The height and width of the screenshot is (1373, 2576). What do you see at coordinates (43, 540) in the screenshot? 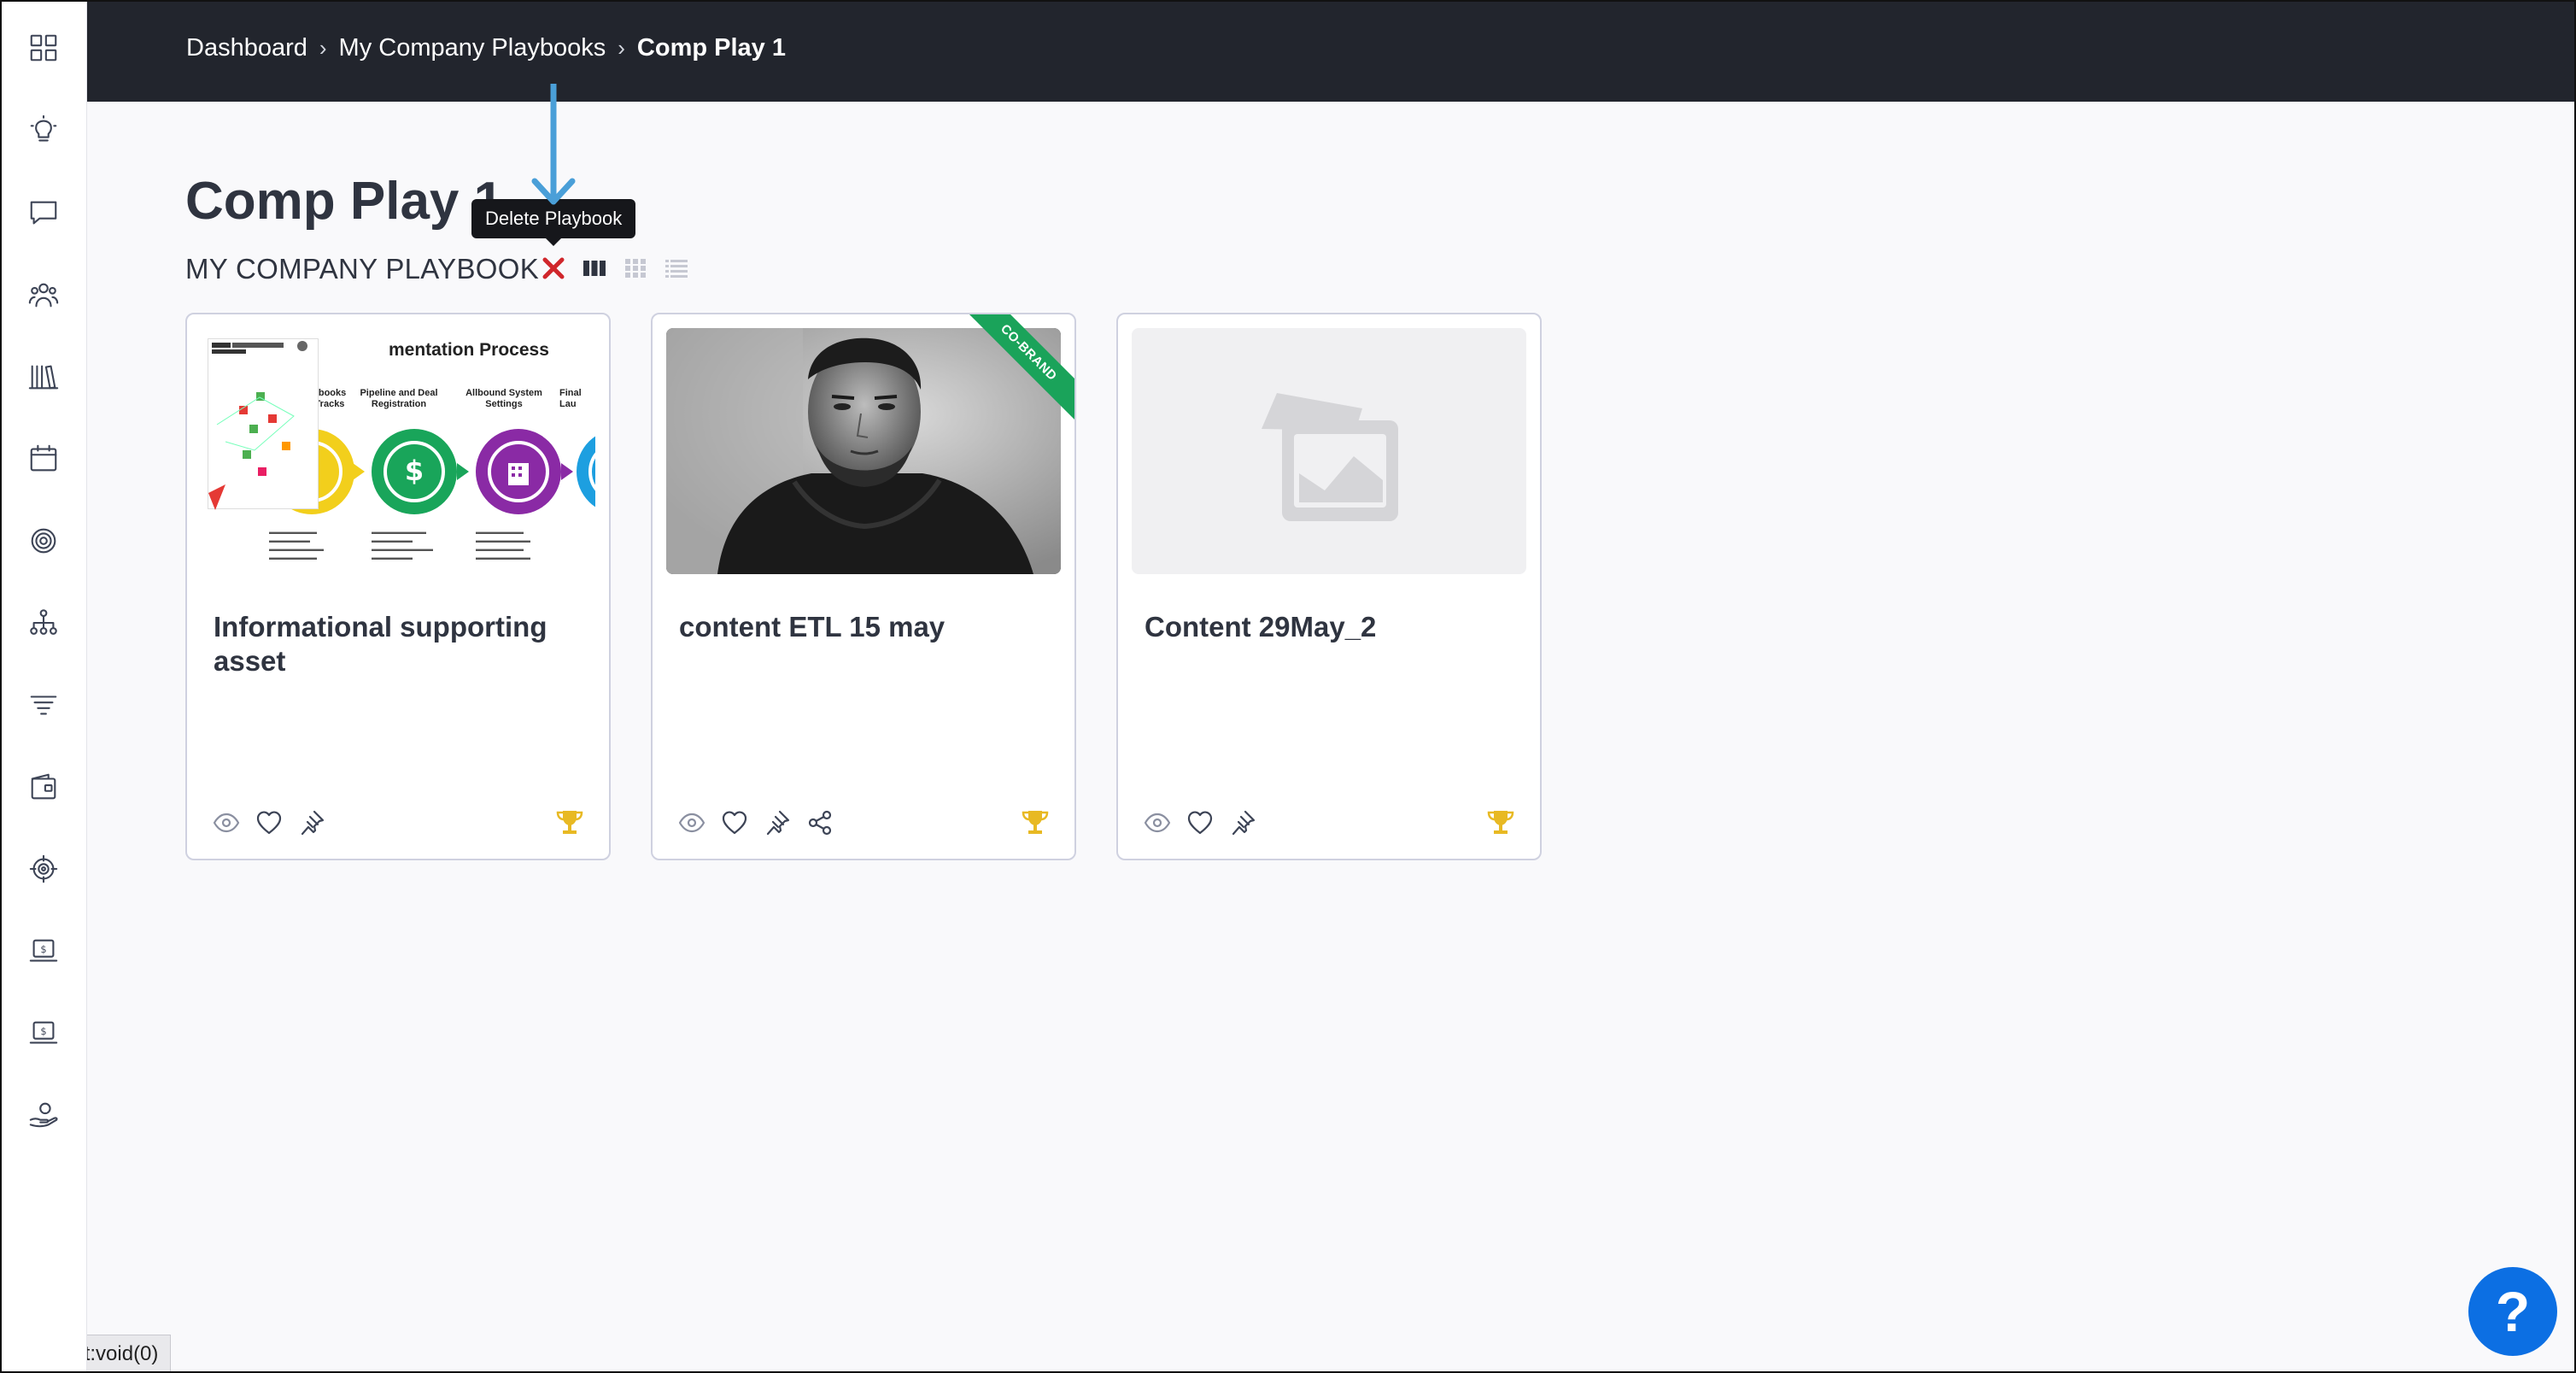
I see `target-icon` at bounding box center [43, 540].